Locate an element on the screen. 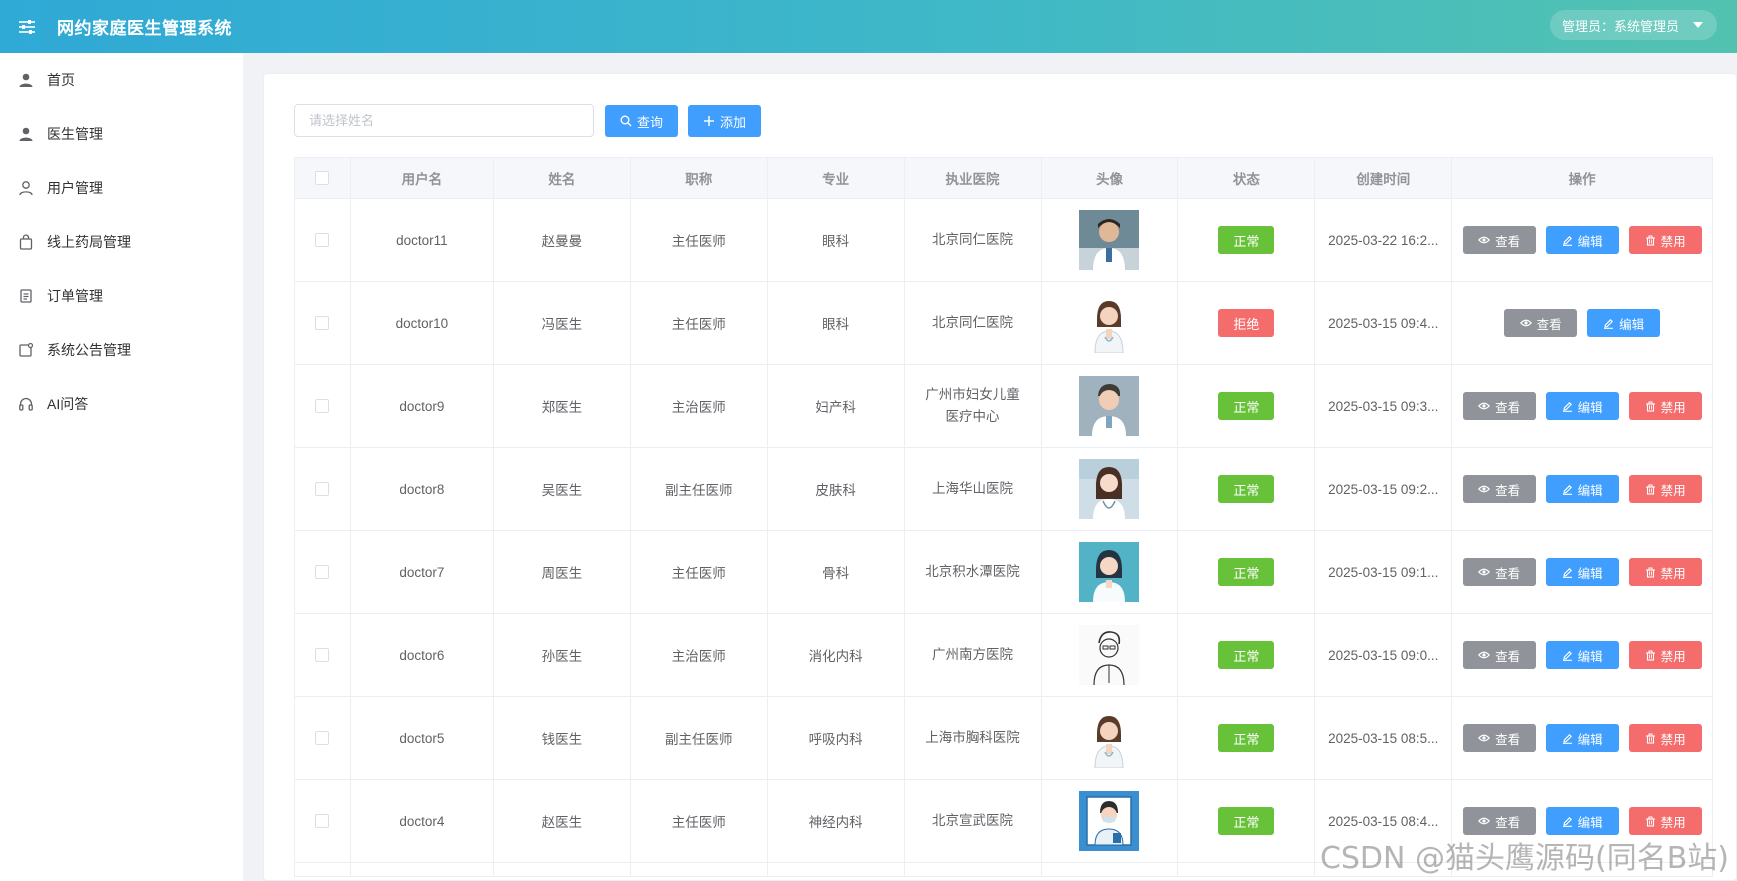 Image resolution: width=1737 pixels, height=881 pixels. sidebar: 首页 医生管理 用户管理 线上药局管理 订单管理 系统公告管理 AI问答 is located at coordinates (121, 467).